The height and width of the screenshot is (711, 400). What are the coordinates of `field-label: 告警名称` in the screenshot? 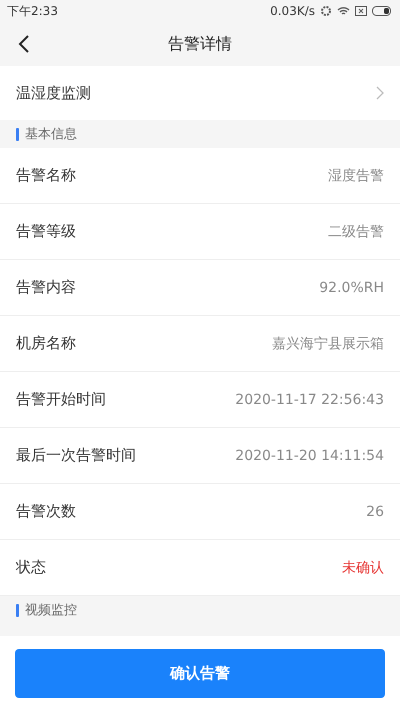 It's located at (46, 175).